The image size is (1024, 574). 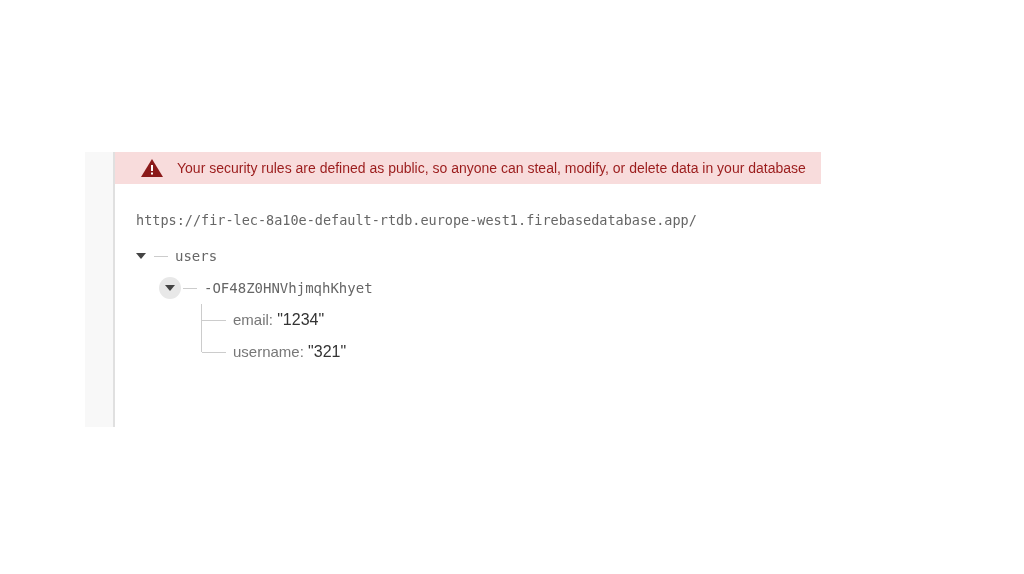 I want to click on collapse-toggle, so click(x=170, y=288).